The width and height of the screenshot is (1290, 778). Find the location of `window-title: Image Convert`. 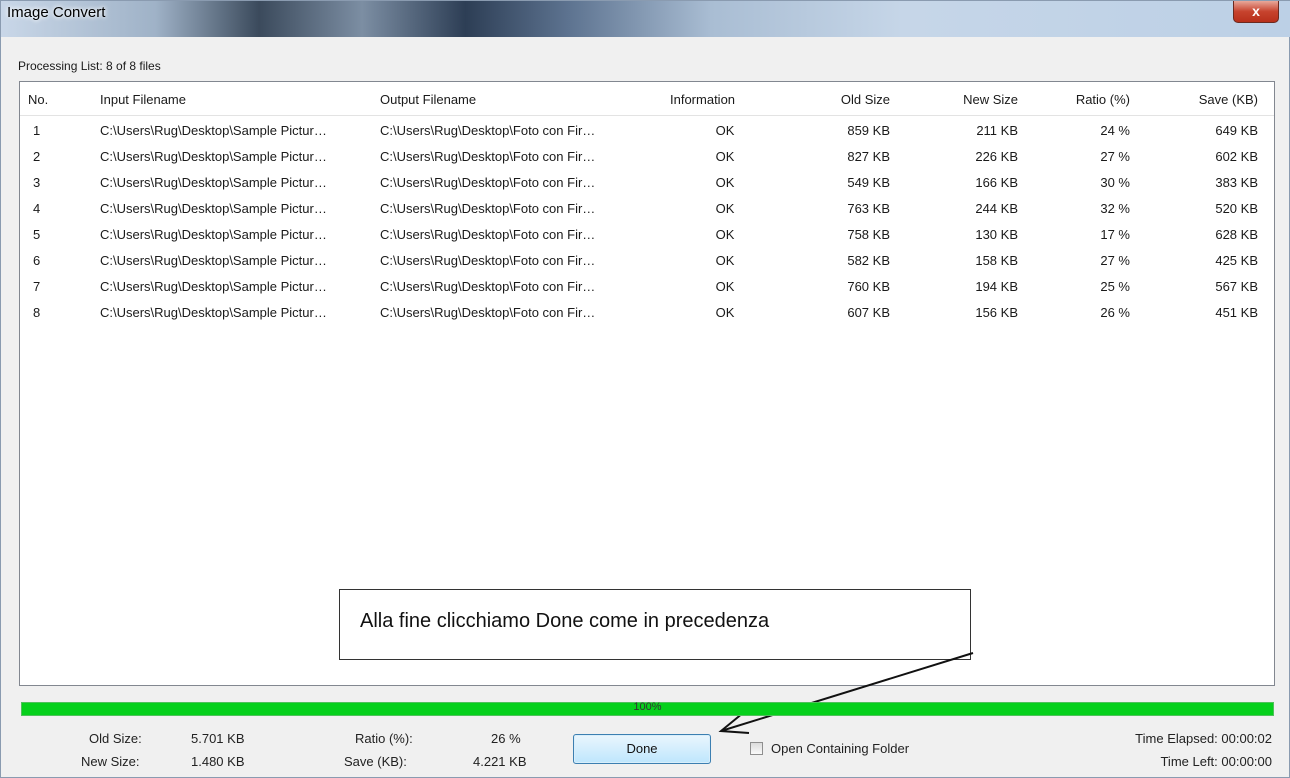

window-title: Image Convert is located at coordinates (56, 12).